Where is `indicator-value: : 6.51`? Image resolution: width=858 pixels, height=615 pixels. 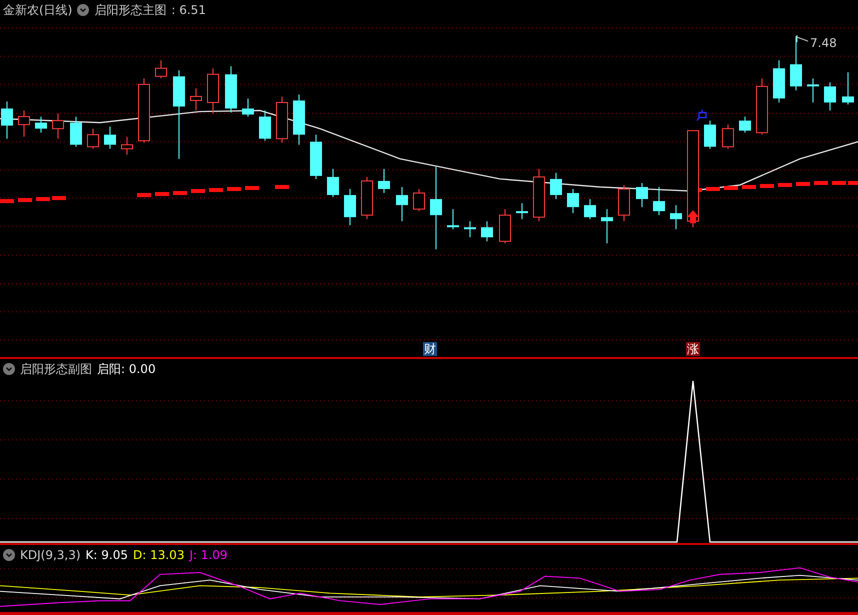 indicator-value: : 6.51 is located at coordinates (188, 10).